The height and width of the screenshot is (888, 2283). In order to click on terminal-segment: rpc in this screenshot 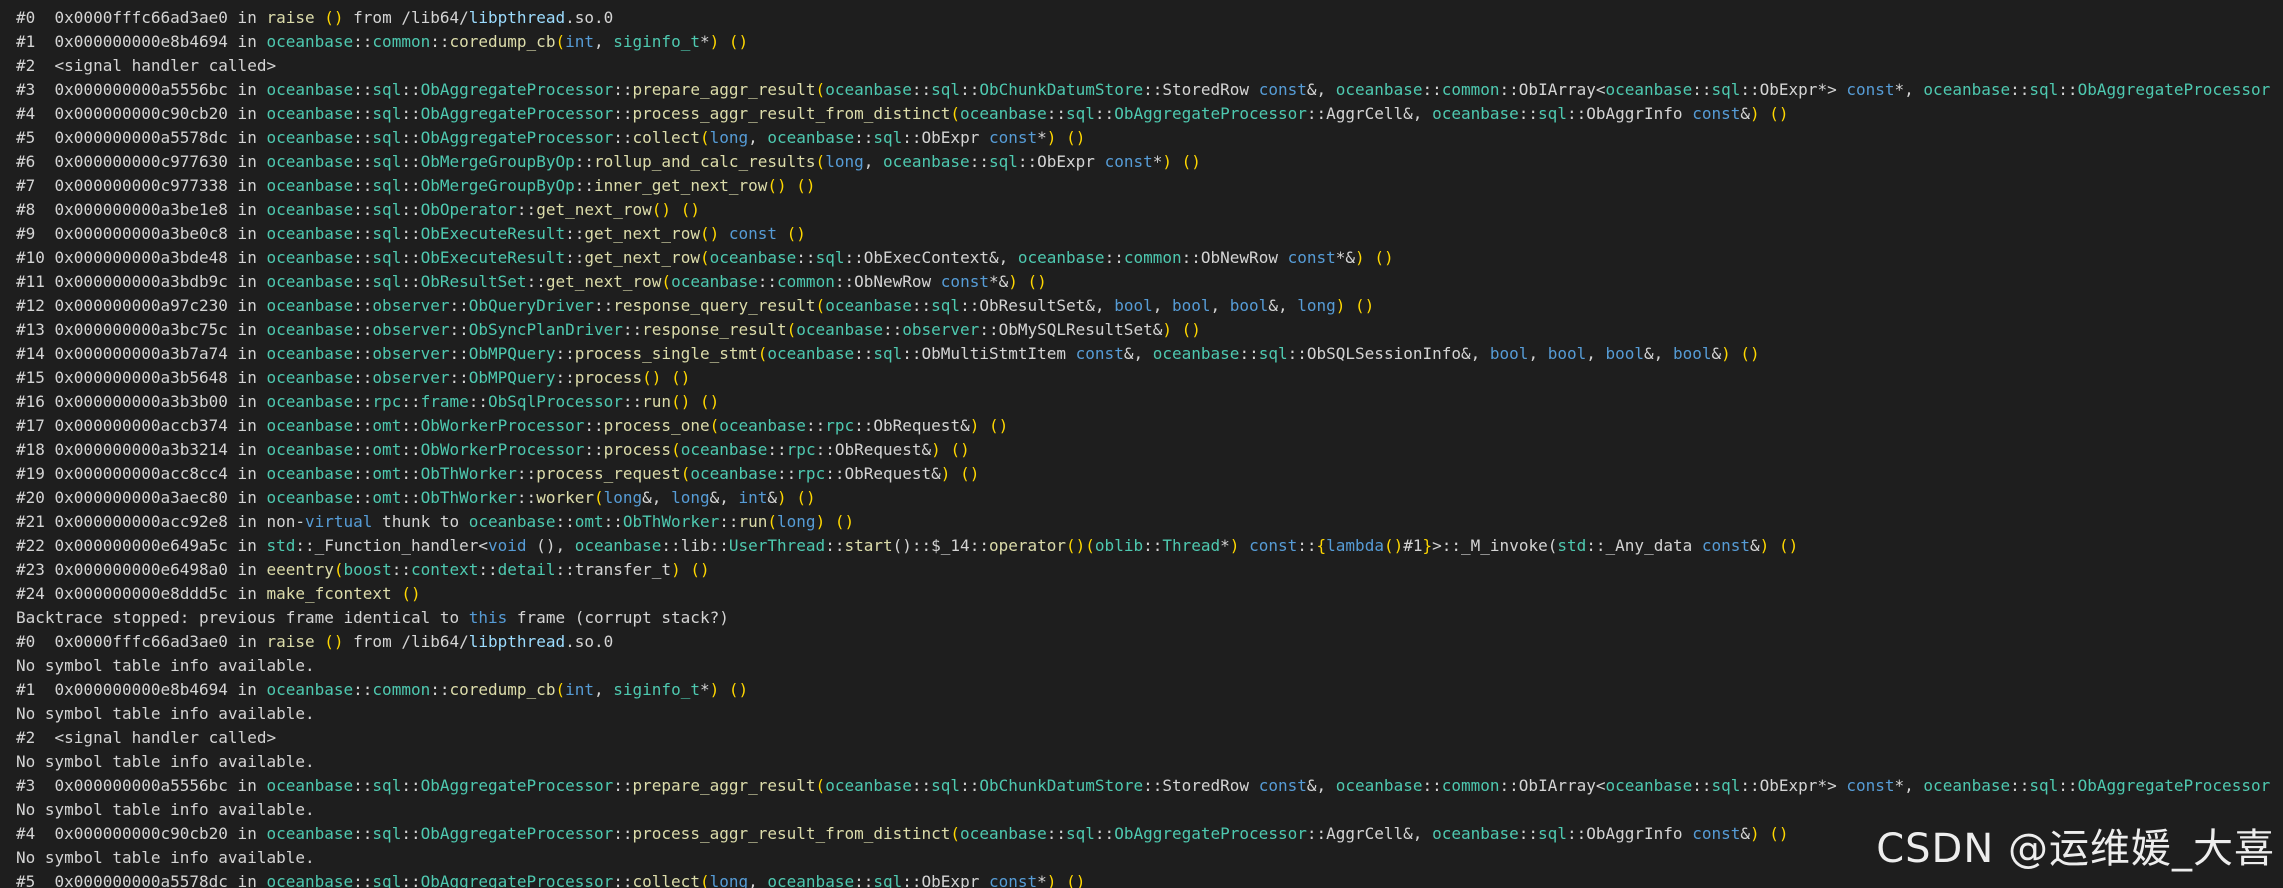, I will do `click(387, 401)`.